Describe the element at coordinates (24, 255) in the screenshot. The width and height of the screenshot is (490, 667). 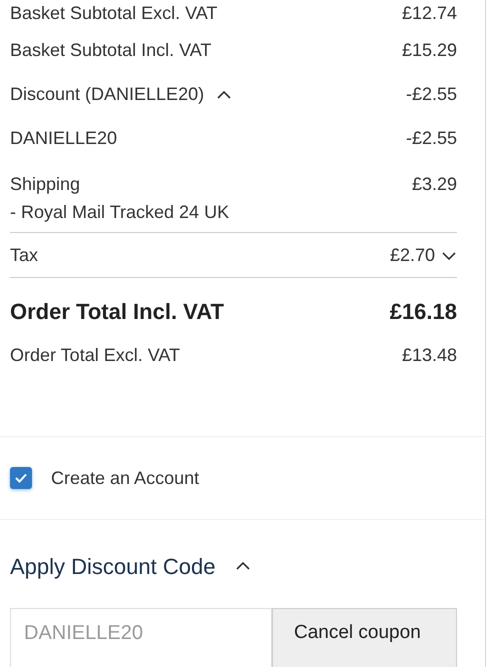
I see `summary-label: Tax` at that location.